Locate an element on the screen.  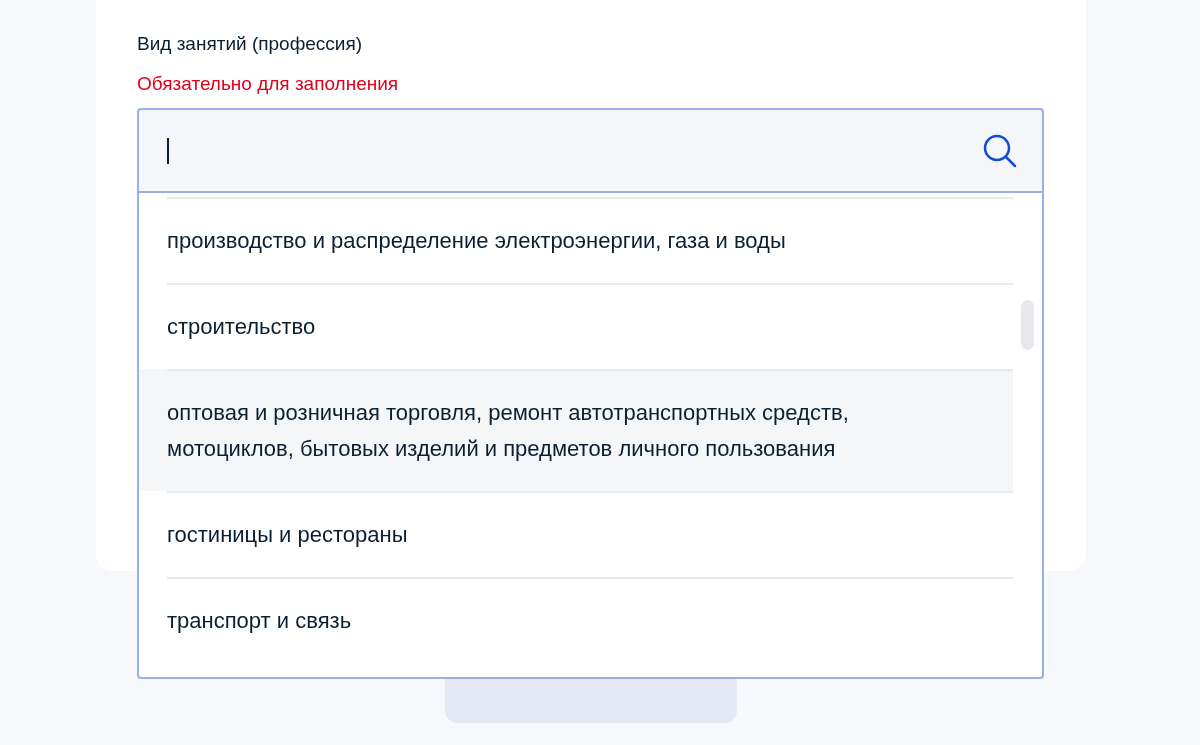
field-label: Вид занятий (профессия) is located at coordinates (250, 44).